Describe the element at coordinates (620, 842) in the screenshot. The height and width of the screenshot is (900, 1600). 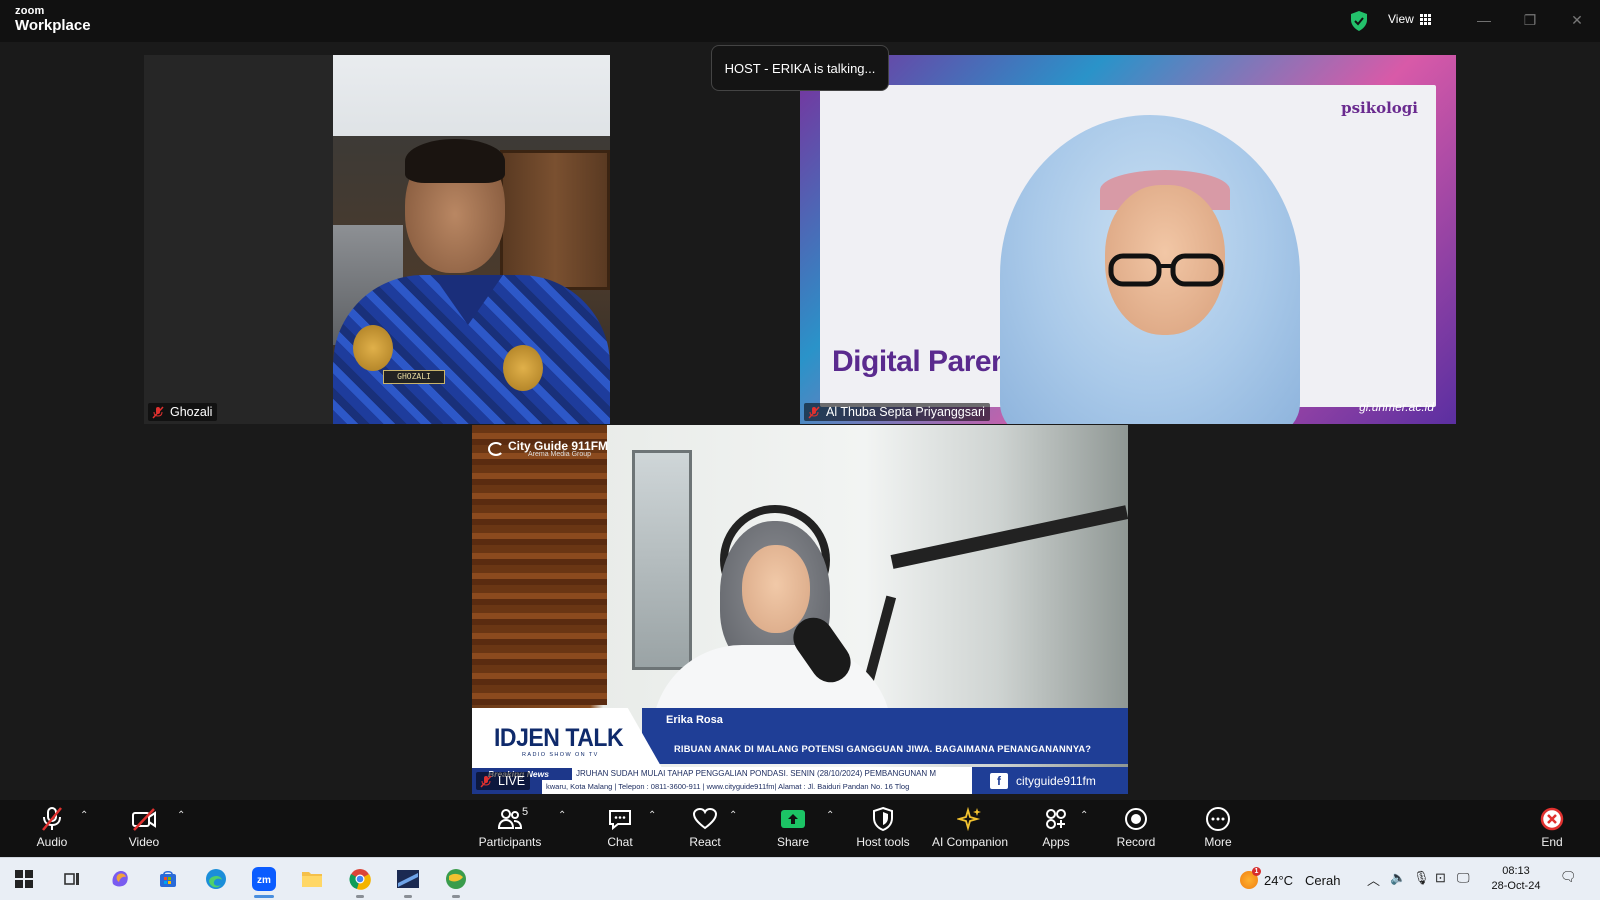
I see `chat-label: Chat` at that location.